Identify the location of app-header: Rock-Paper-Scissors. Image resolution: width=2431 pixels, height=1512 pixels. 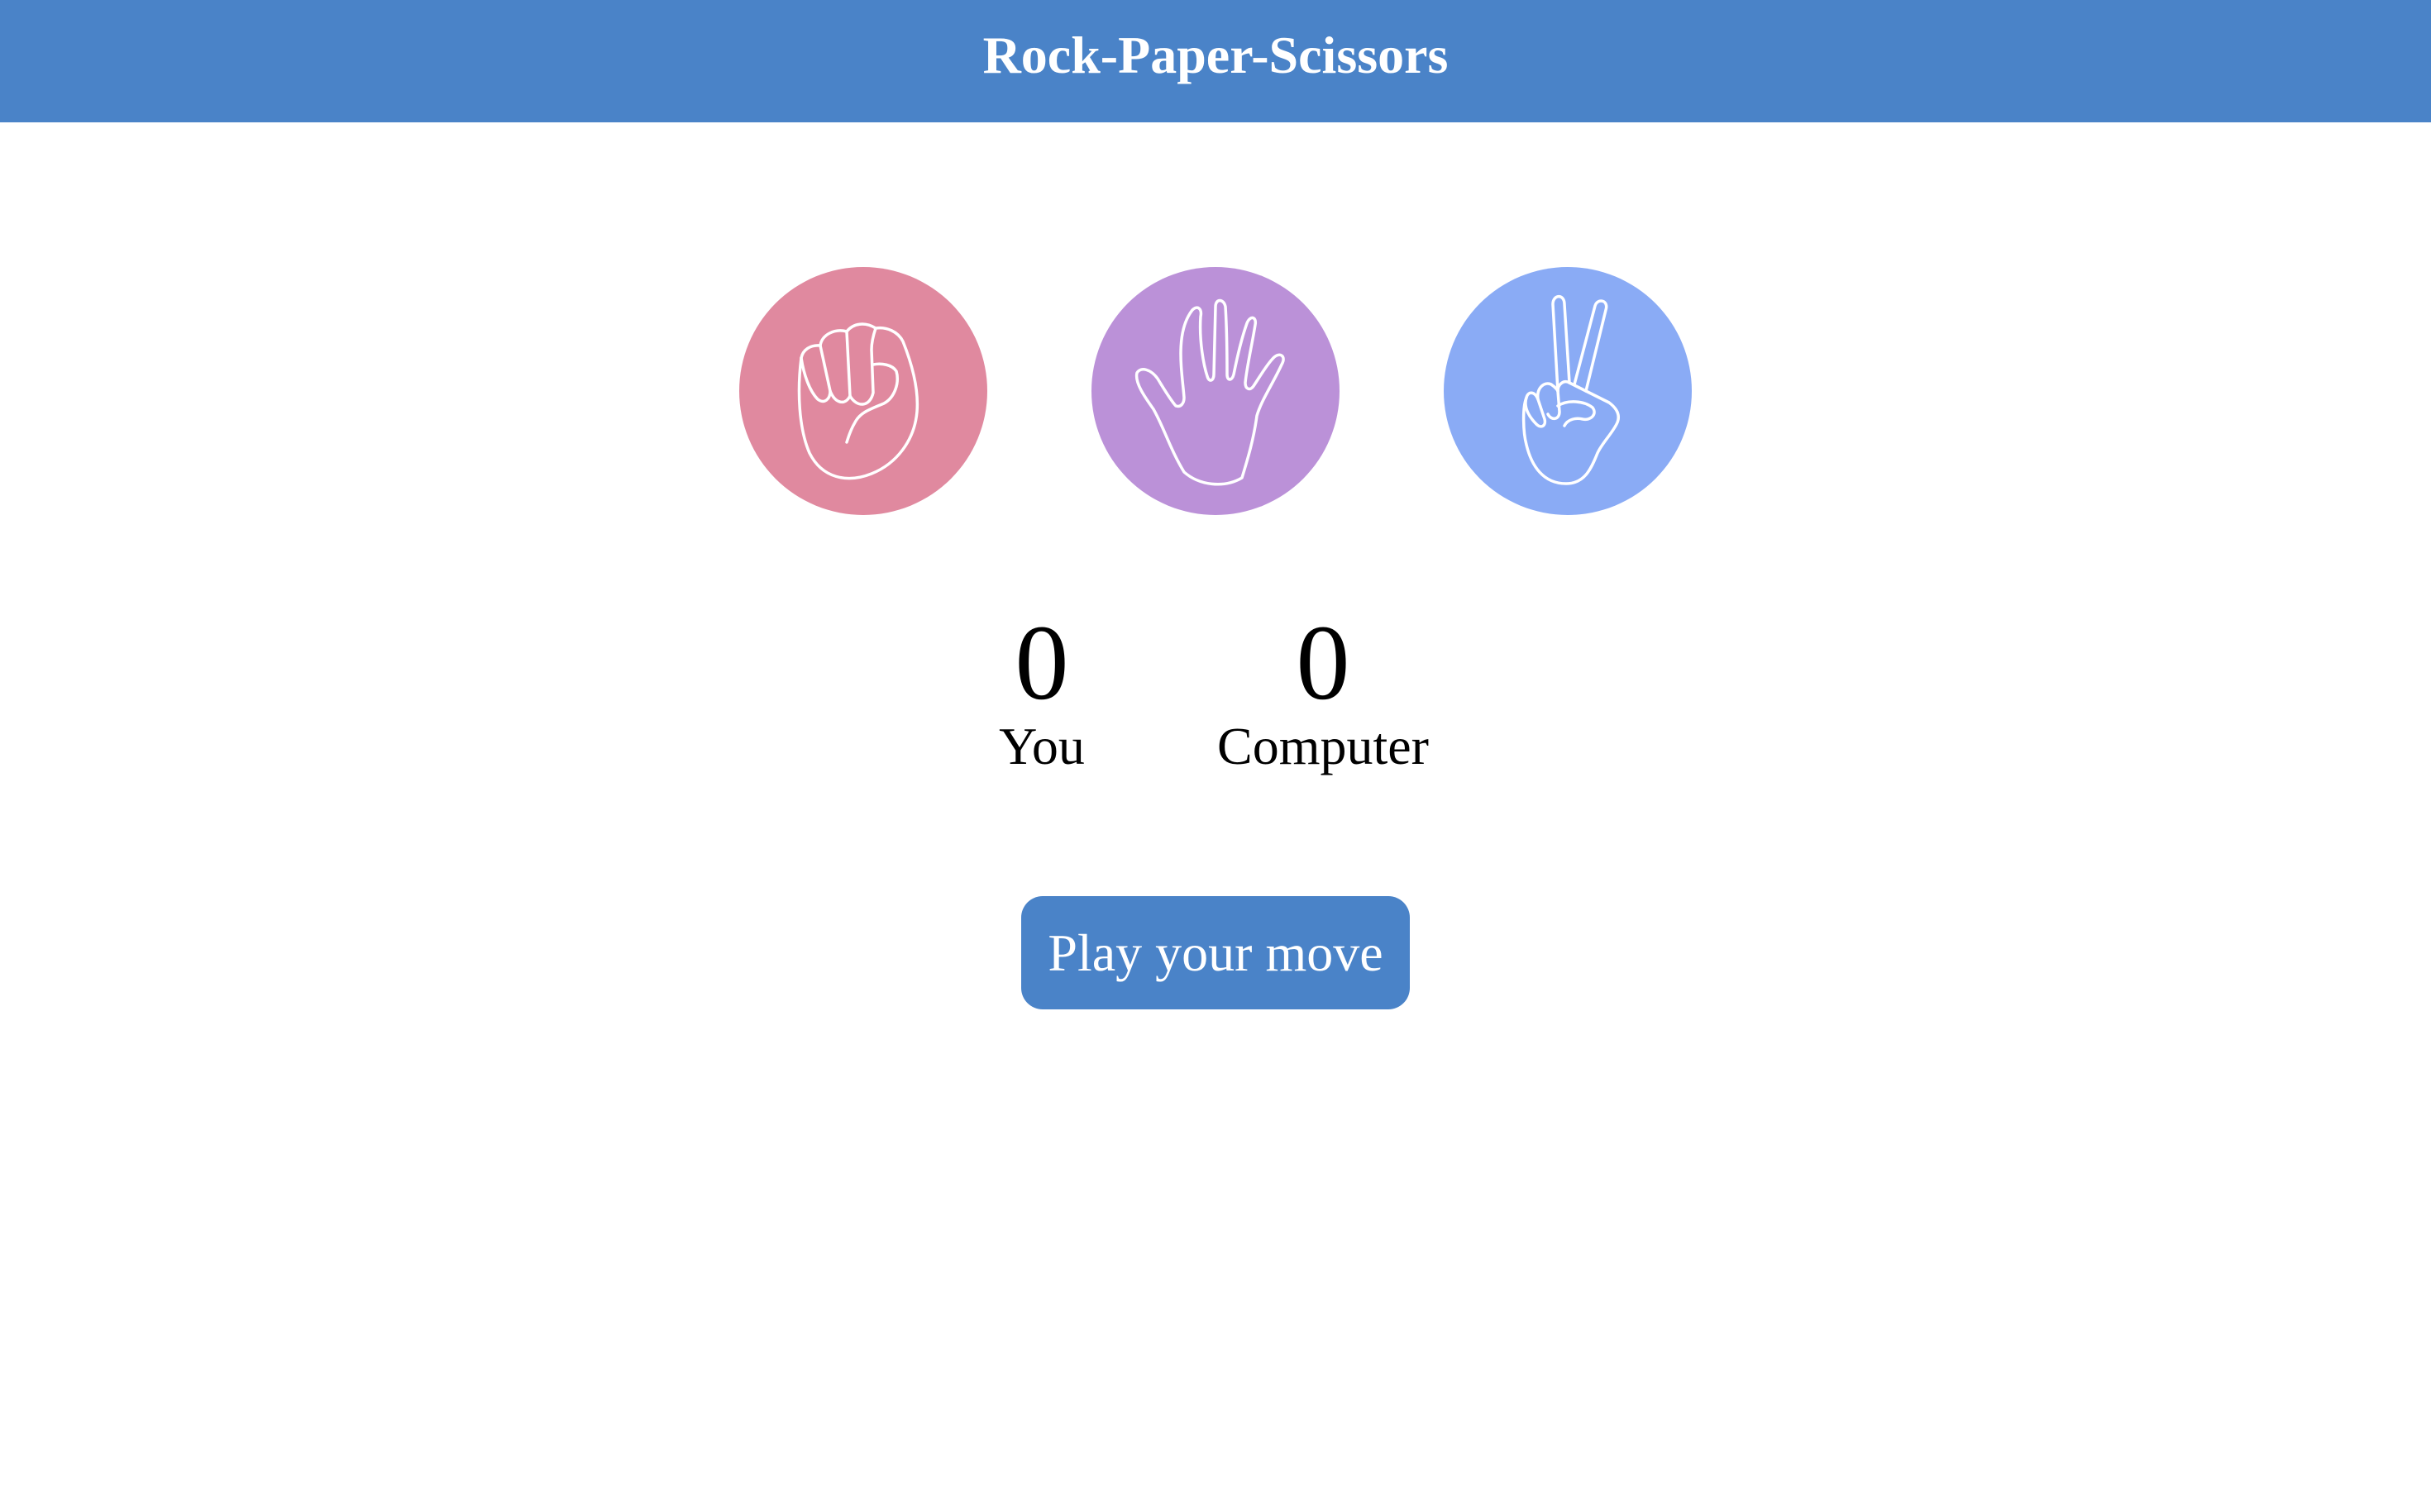
(1215, 61).